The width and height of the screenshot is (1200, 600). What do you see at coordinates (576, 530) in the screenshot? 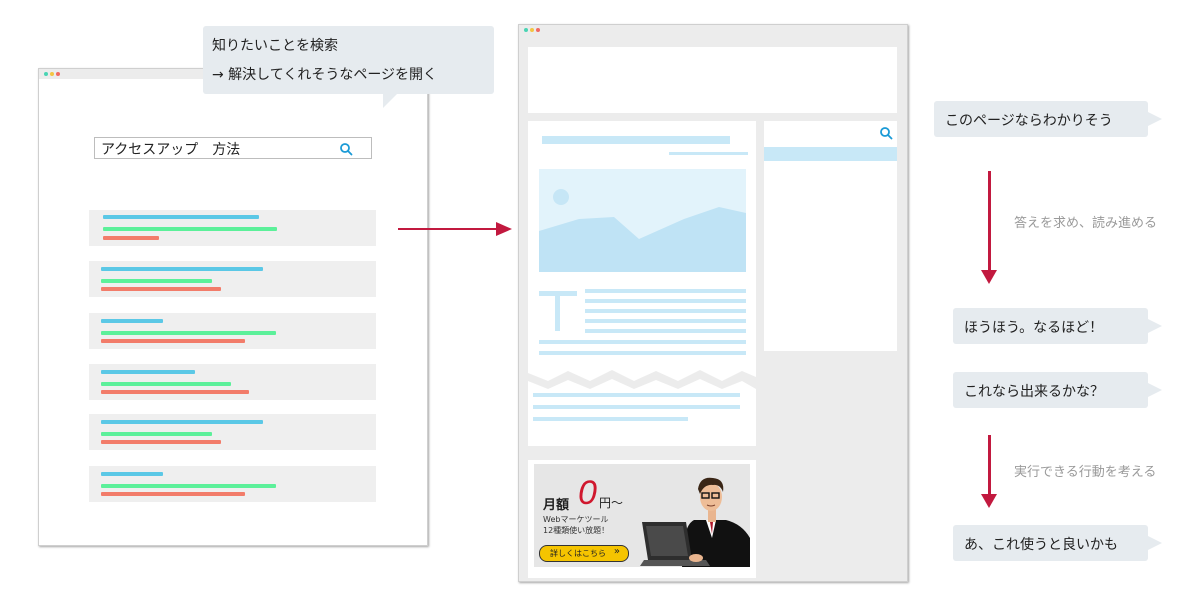
I see `ad-tagline-2: 12種類使い放題！` at bounding box center [576, 530].